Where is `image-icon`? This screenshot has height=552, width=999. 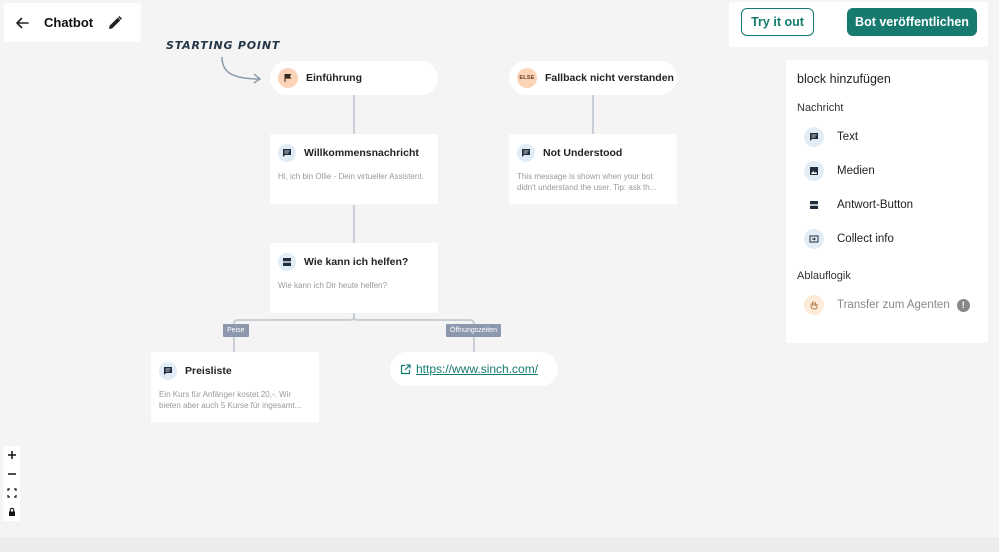 image-icon is located at coordinates (814, 171).